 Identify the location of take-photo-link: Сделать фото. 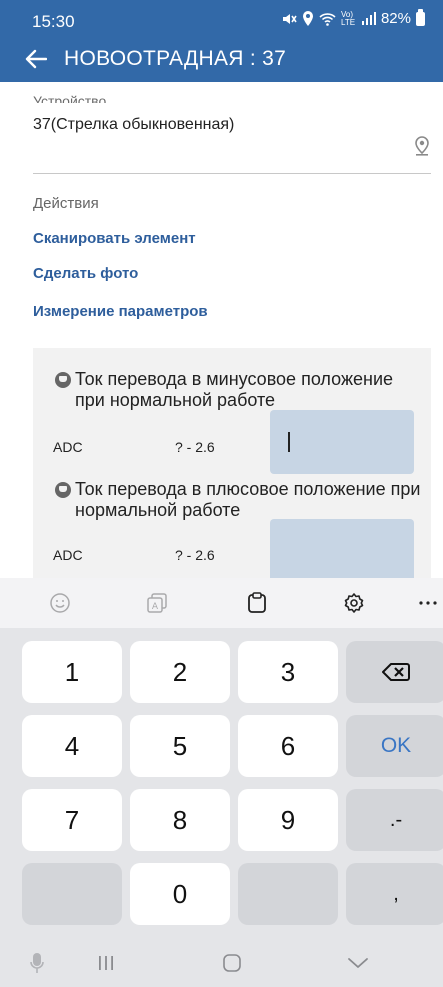
(85, 273).